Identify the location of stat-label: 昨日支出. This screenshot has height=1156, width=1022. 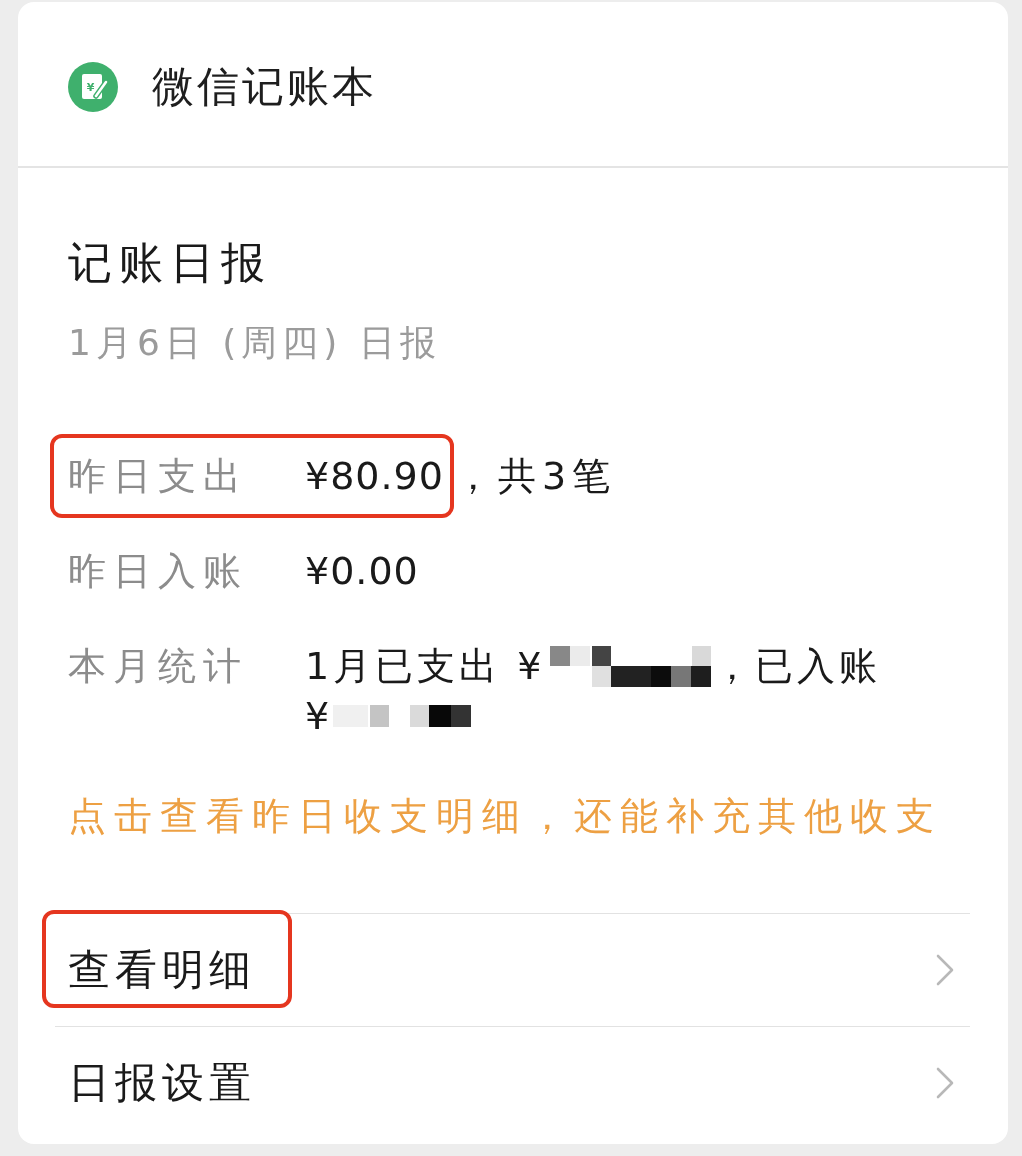
(158, 476).